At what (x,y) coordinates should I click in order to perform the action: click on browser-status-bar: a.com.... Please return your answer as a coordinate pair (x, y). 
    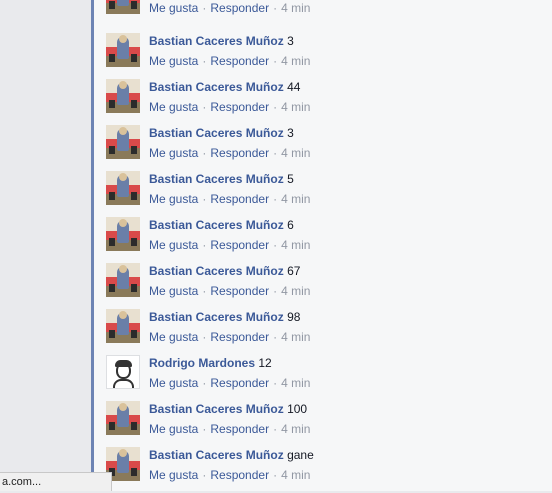
    Looking at the image, I should click on (56, 481).